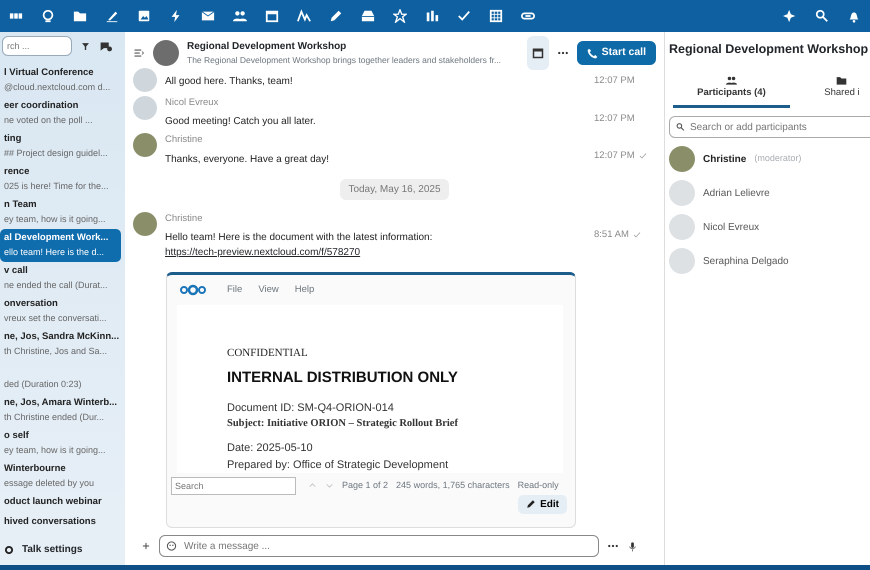 This screenshot has width=870, height=570. I want to click on conversation-title: ting, so click(13, 139).